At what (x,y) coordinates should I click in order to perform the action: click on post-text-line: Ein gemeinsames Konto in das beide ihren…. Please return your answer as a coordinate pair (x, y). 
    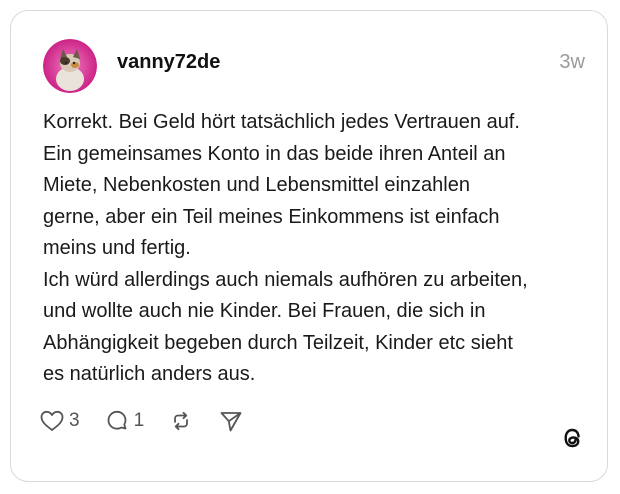
    Looking at the image, I should click on (274, 153).